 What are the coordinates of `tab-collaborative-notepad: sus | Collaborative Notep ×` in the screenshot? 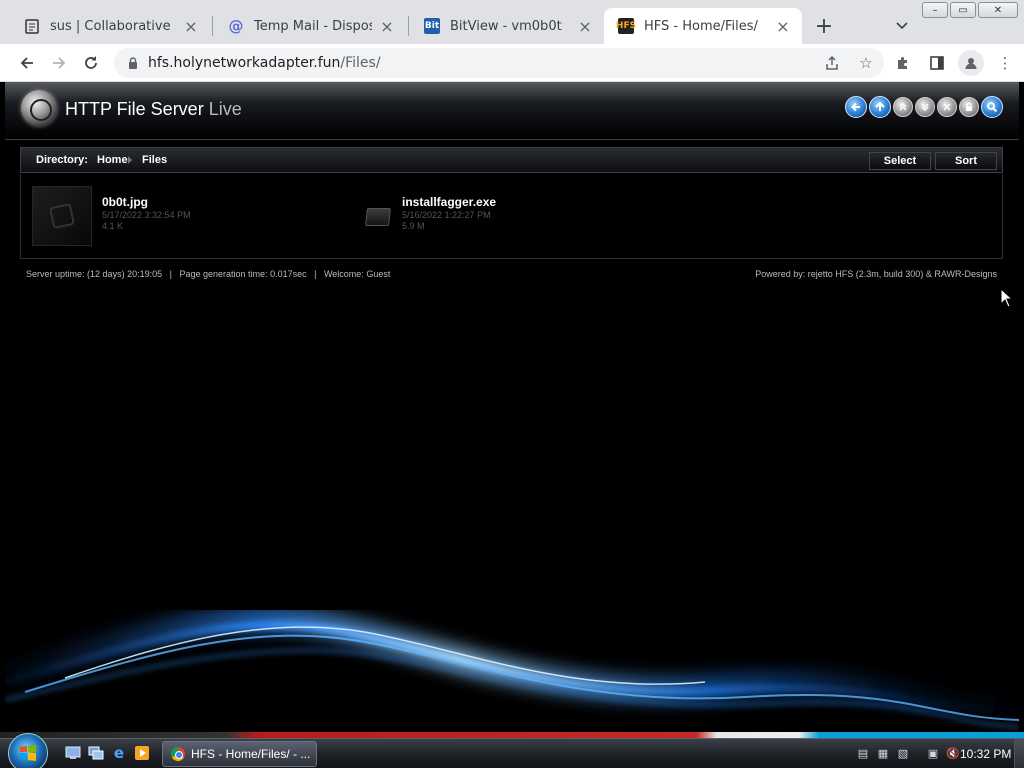 It's located at (110, 26).